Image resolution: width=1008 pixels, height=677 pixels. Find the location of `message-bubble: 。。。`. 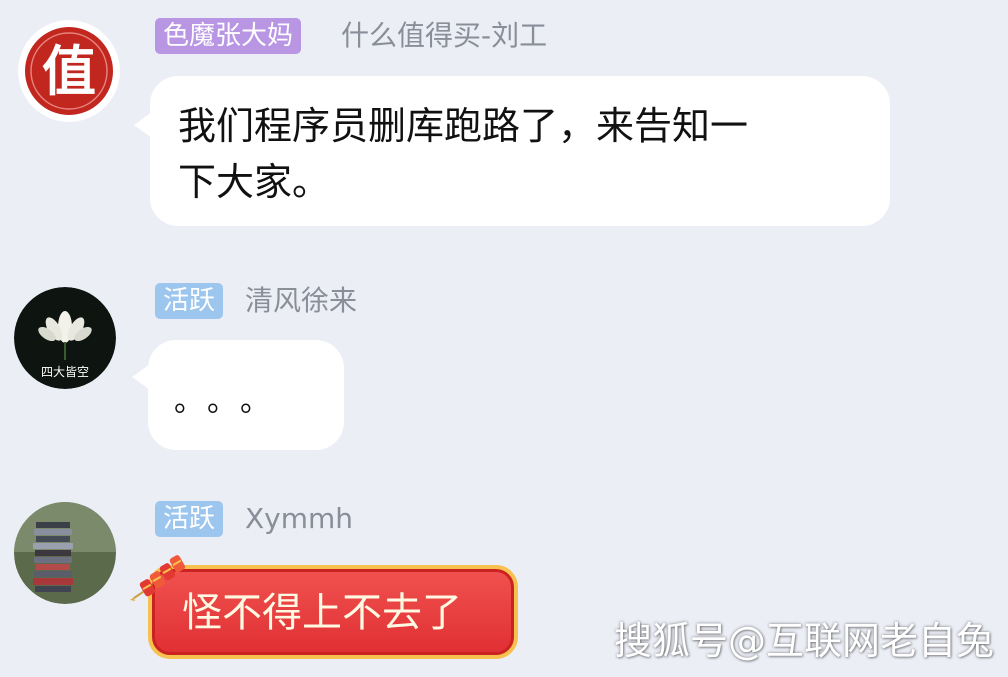

message-bubble: 。。。 is located at coordinates (246, 395).